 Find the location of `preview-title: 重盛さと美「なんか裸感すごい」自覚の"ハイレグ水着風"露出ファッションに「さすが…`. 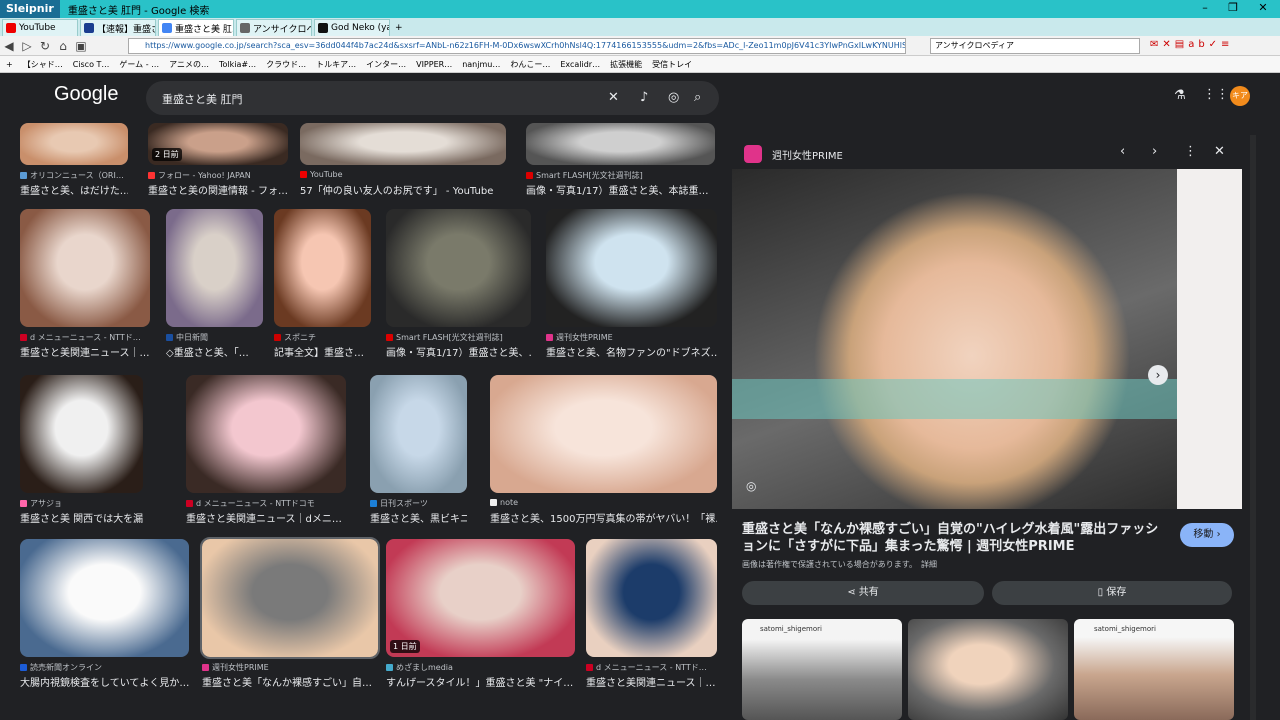

preview-title: 重盛さと美「なんか裸感すごい」自覚の"ハイレグ水着風"露出ファッションに「さすが… is located at coordinates (952, 538).